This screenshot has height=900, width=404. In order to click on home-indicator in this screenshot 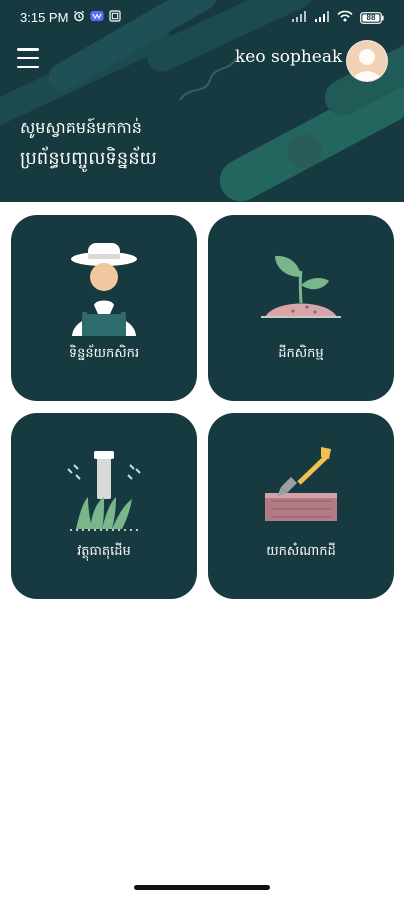, I will do `click(202, 887)`.